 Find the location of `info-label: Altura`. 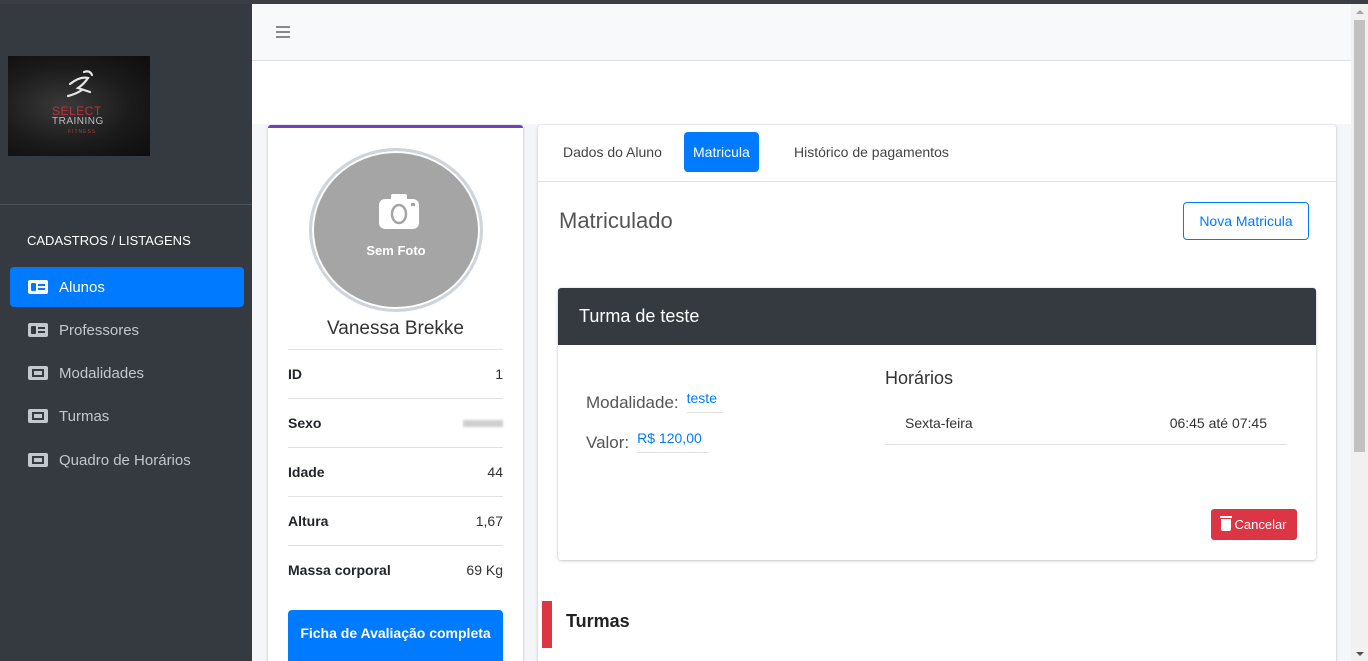

info-label: Altura is located at coordinates (308, 521).